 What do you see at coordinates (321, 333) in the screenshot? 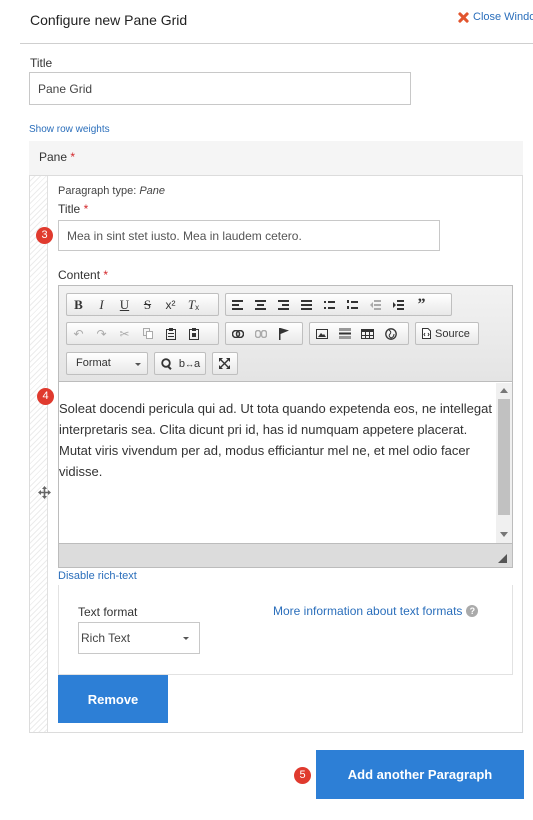
I see `image-icon` at bounding box center [321, 333].